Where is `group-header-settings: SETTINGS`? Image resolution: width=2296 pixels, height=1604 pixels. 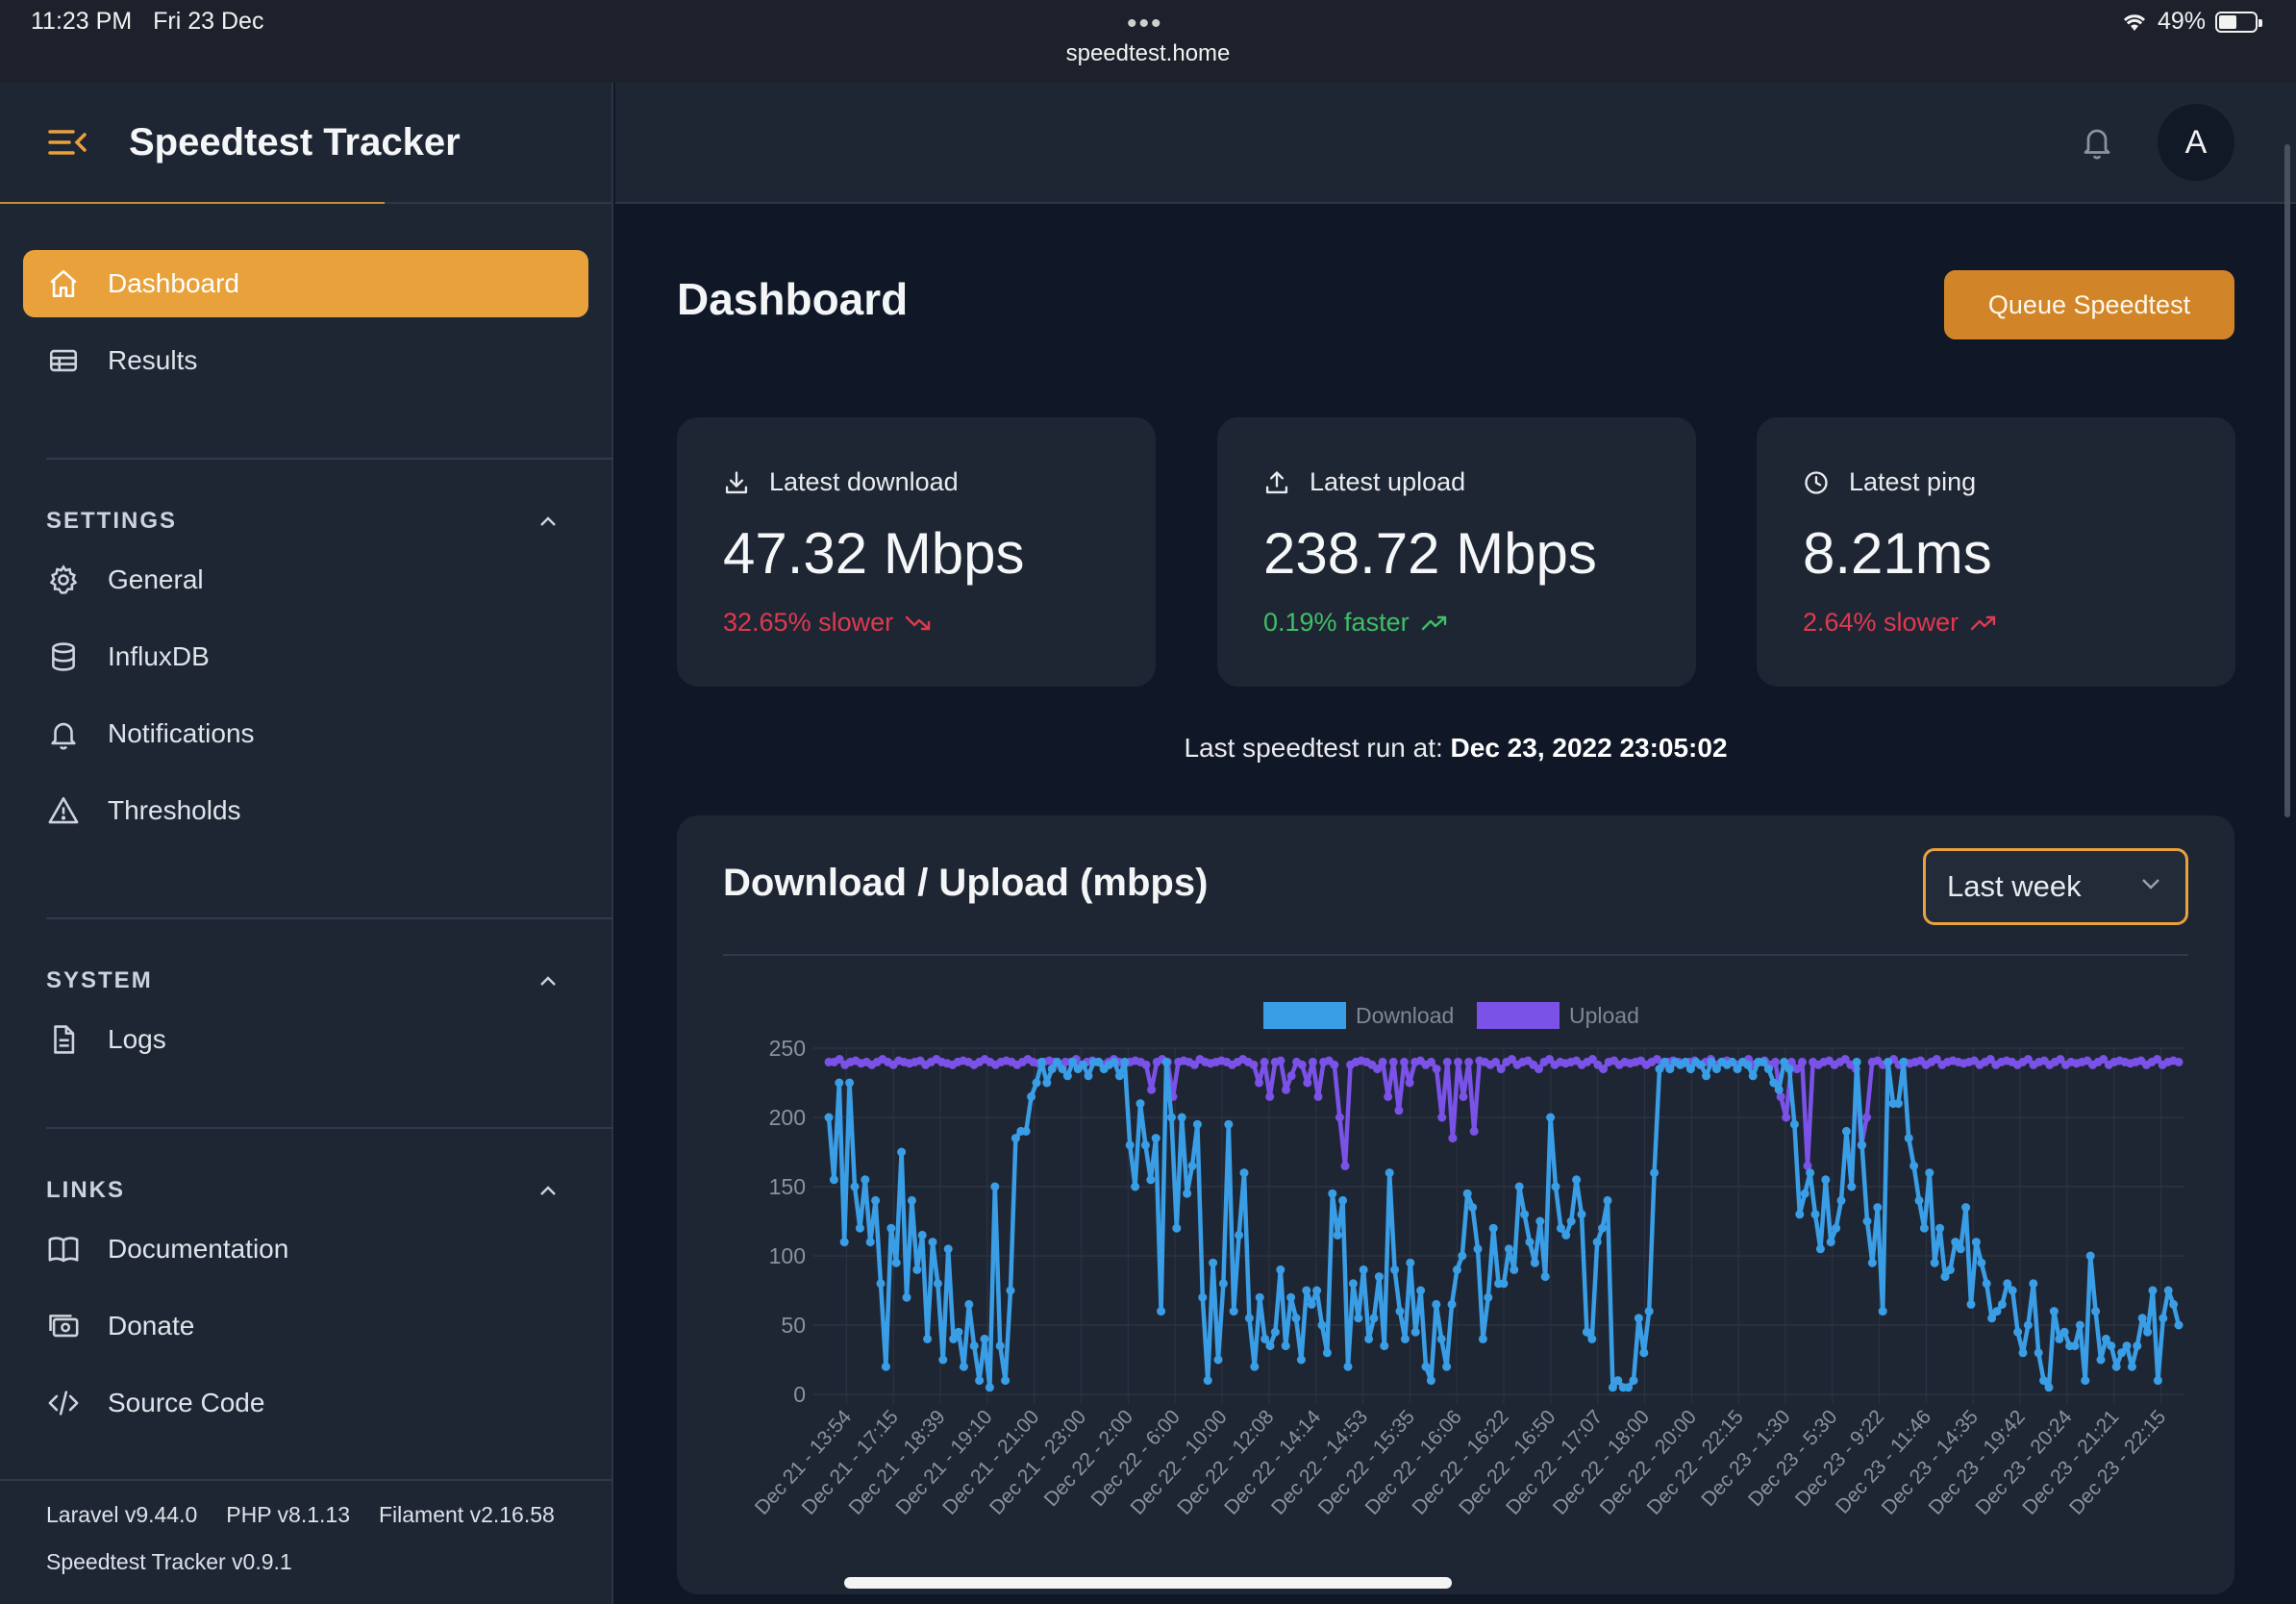
group-header-settings: SETTINGS is located at coordinates (305, 503).